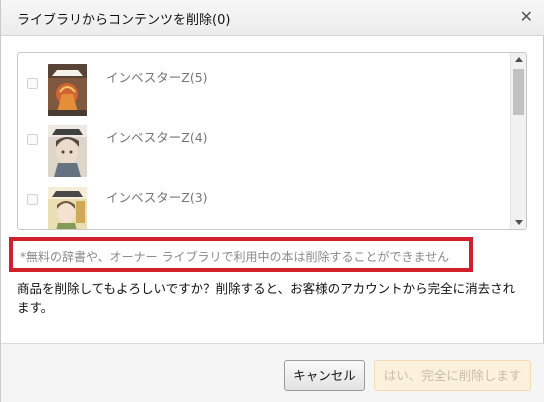 The width and height of the screenshot is (544, 402). Describe the element at coordinates (157, 197) in the screenshot. I see `item-title: インベスターZ(3)` at that location.